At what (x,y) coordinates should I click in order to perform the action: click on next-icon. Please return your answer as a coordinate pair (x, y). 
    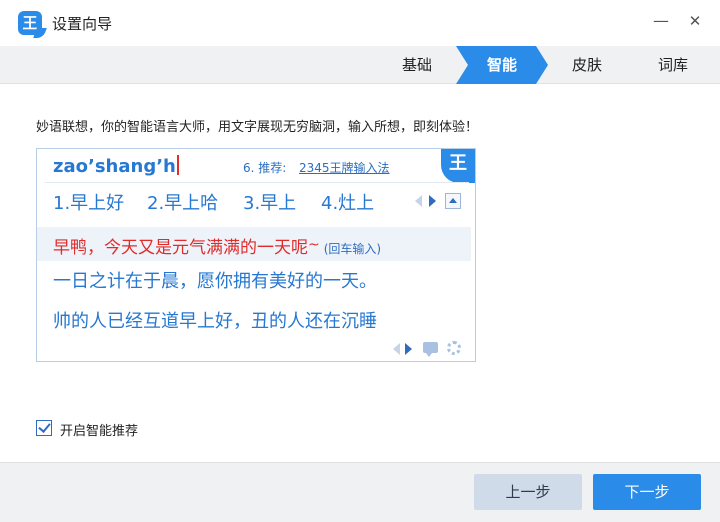
    Looking at the image, I should click on (408, 349).